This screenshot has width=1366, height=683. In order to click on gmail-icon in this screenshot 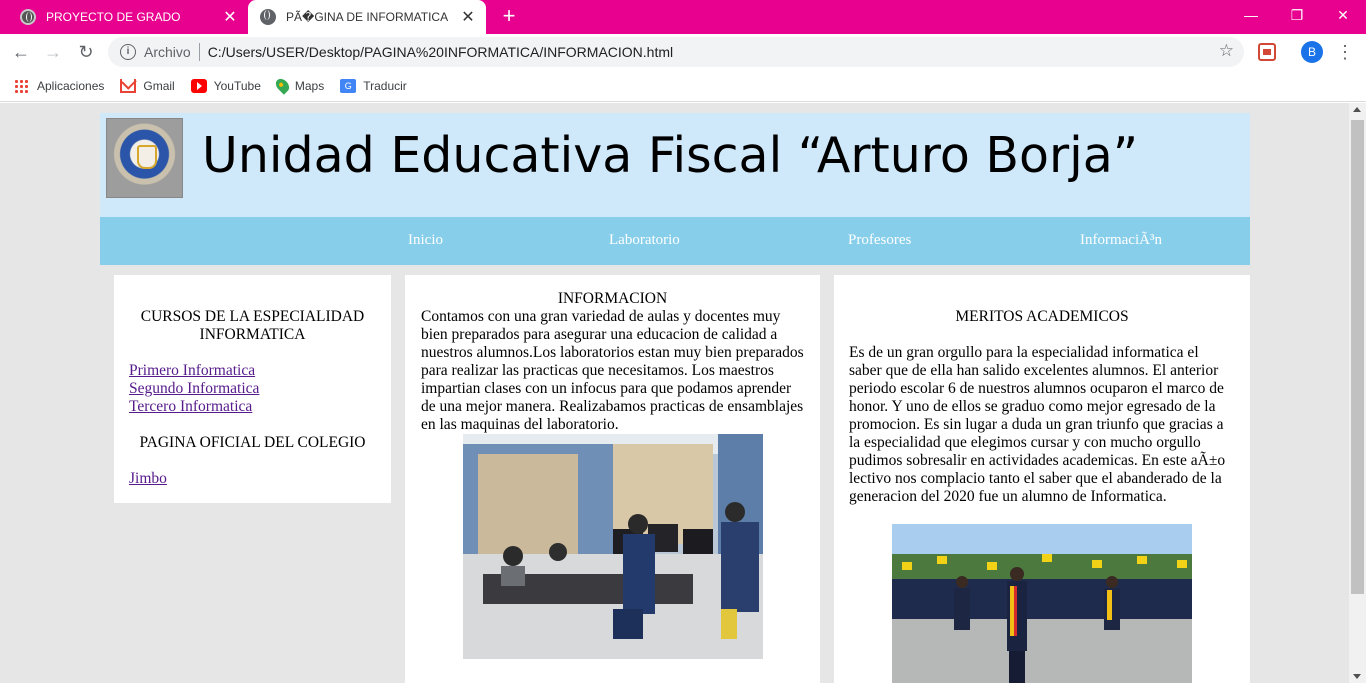, I will do `click(128, 85)`.